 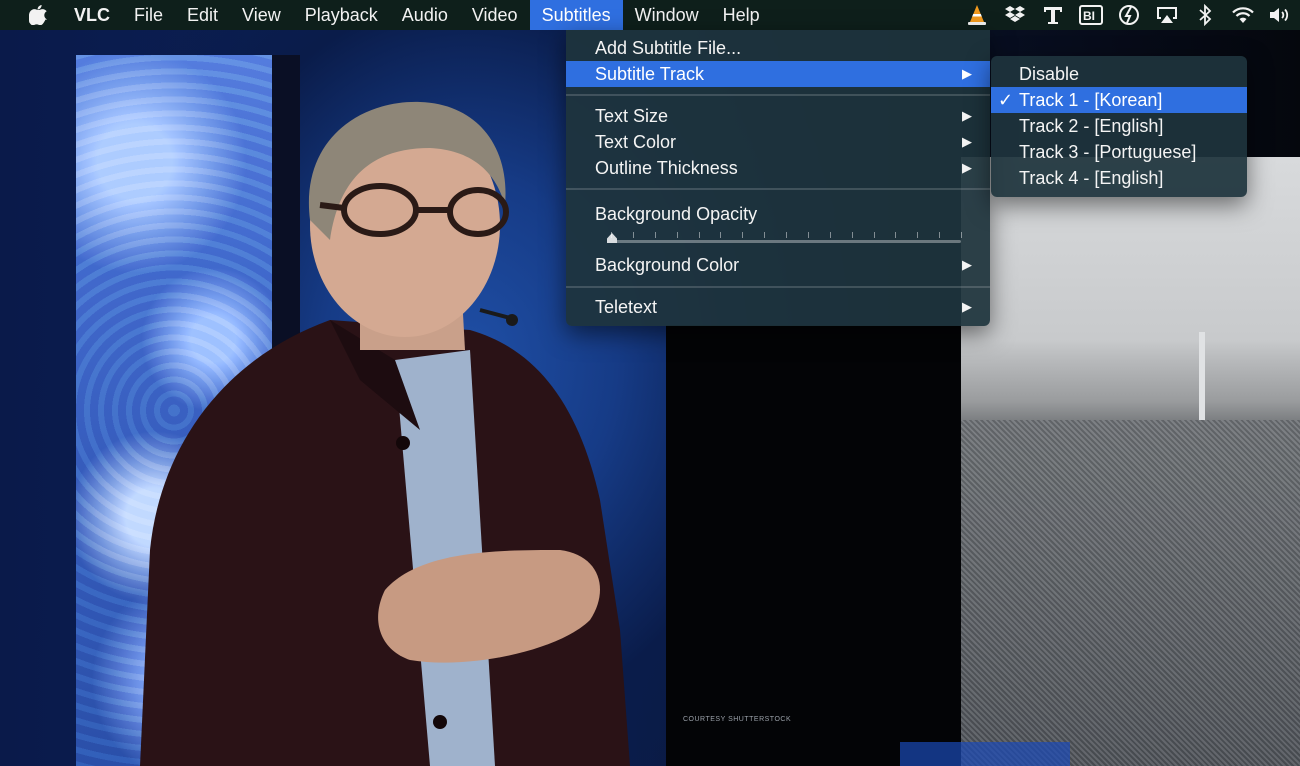 What do you see at coordinates (286, 410) in the screenshot?
I see `stage-pillar` at bounding box center [286, 410].